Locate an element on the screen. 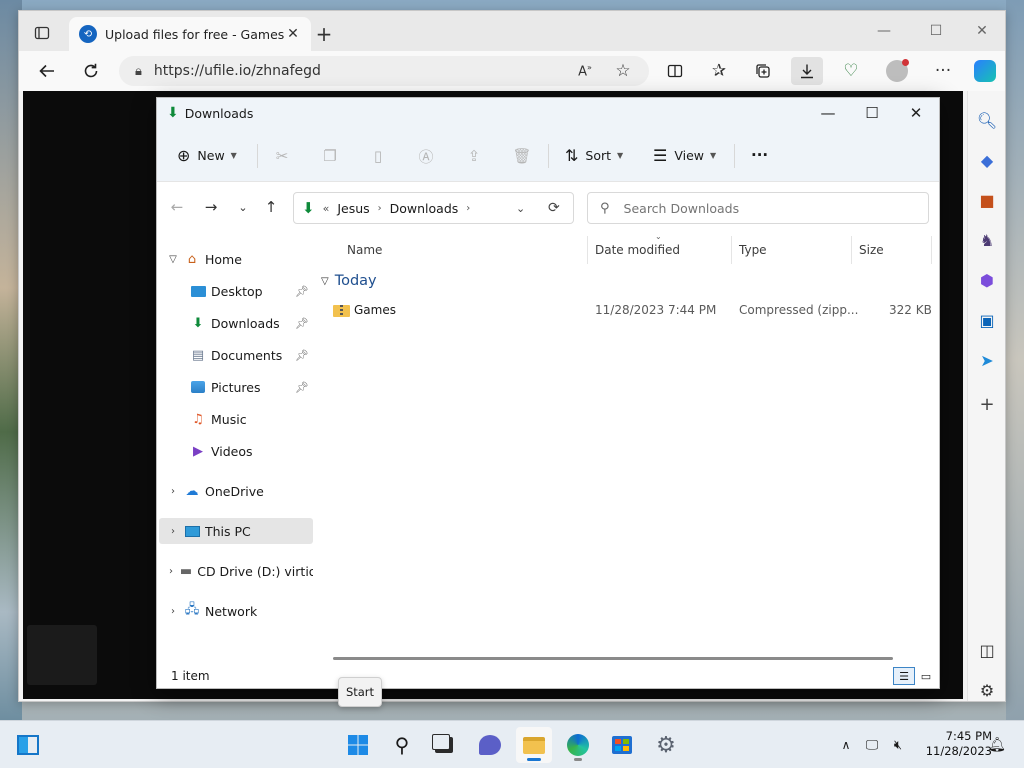  sidebar-outlook-button: ▣ is located at coordinates (987, 320).